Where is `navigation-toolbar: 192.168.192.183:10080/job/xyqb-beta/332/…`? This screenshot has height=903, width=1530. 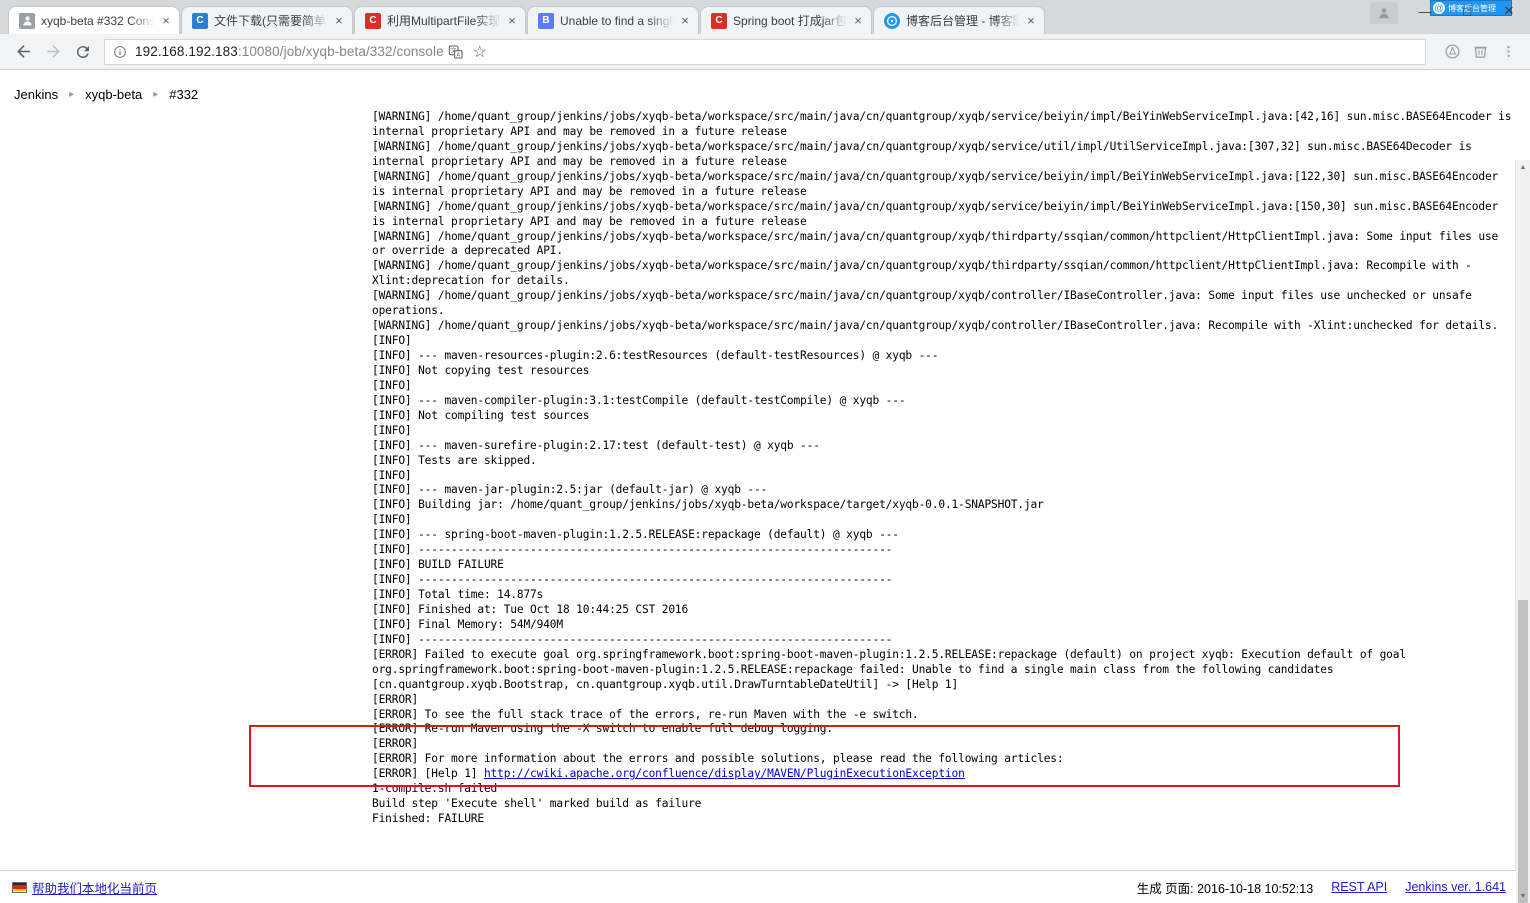
navigation-toolbar: 192.168.192.183:10080/job/xyqb-beta/332/… is located at coordinates (765, 52).